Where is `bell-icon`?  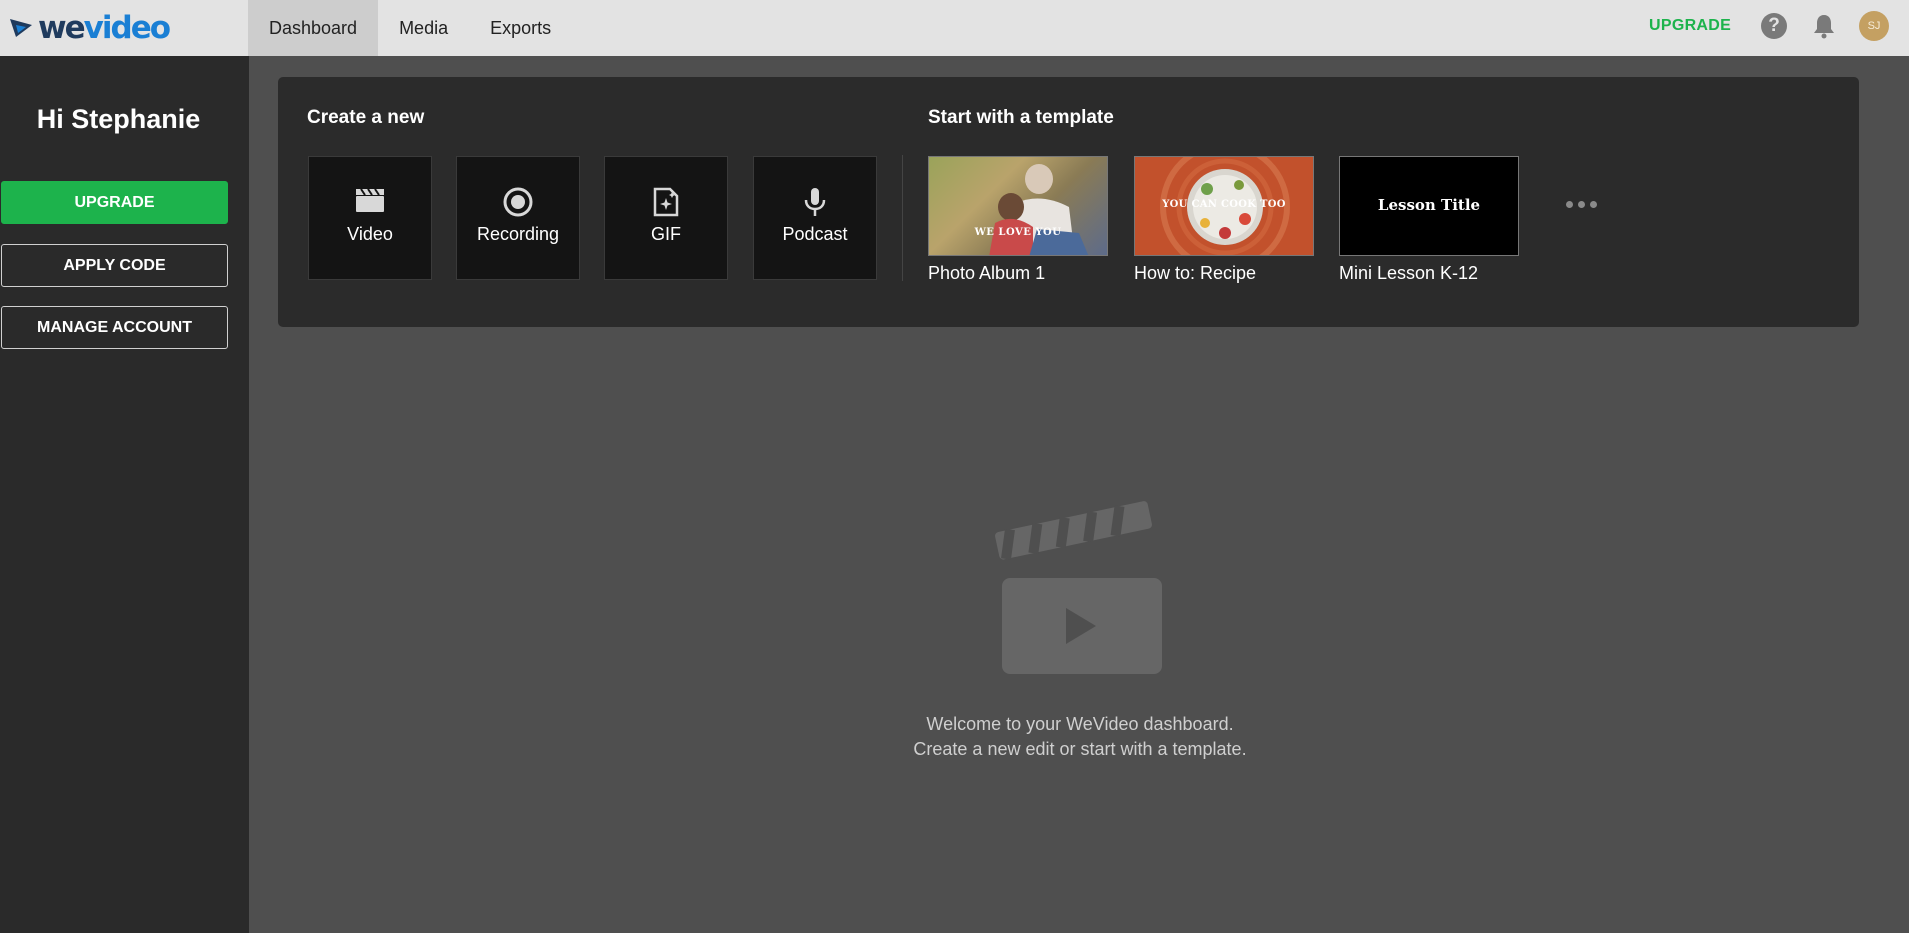
bell-icon is located at coordinates (1824, 26).